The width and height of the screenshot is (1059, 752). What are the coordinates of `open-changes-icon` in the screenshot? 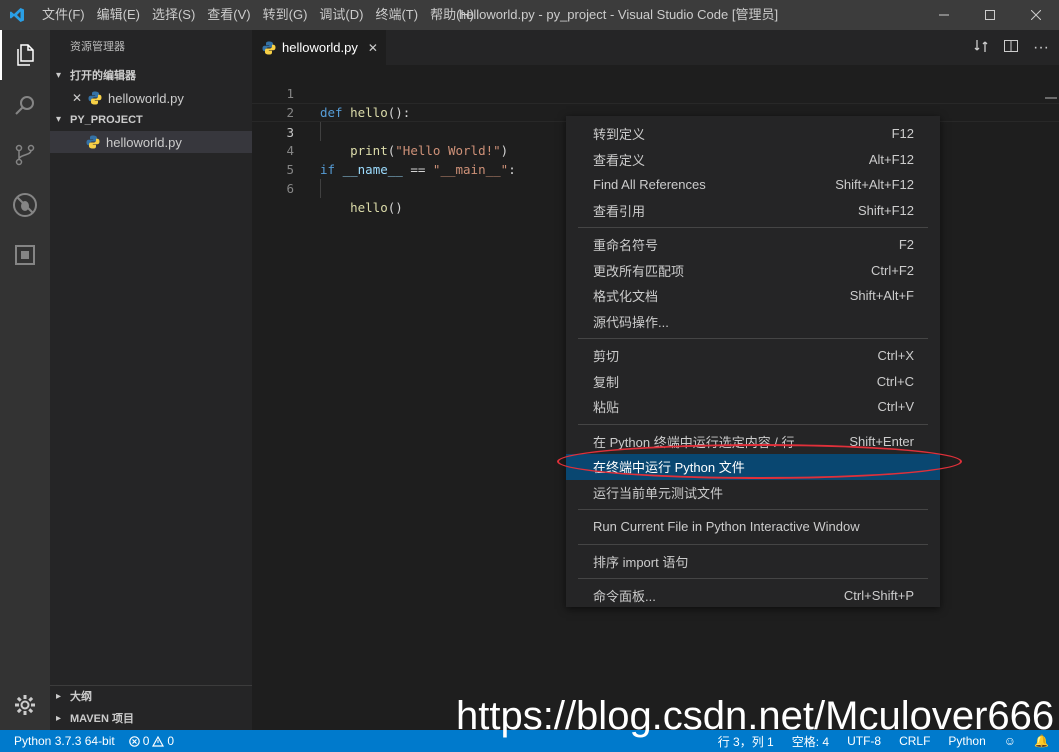 It's located at (981, 47).